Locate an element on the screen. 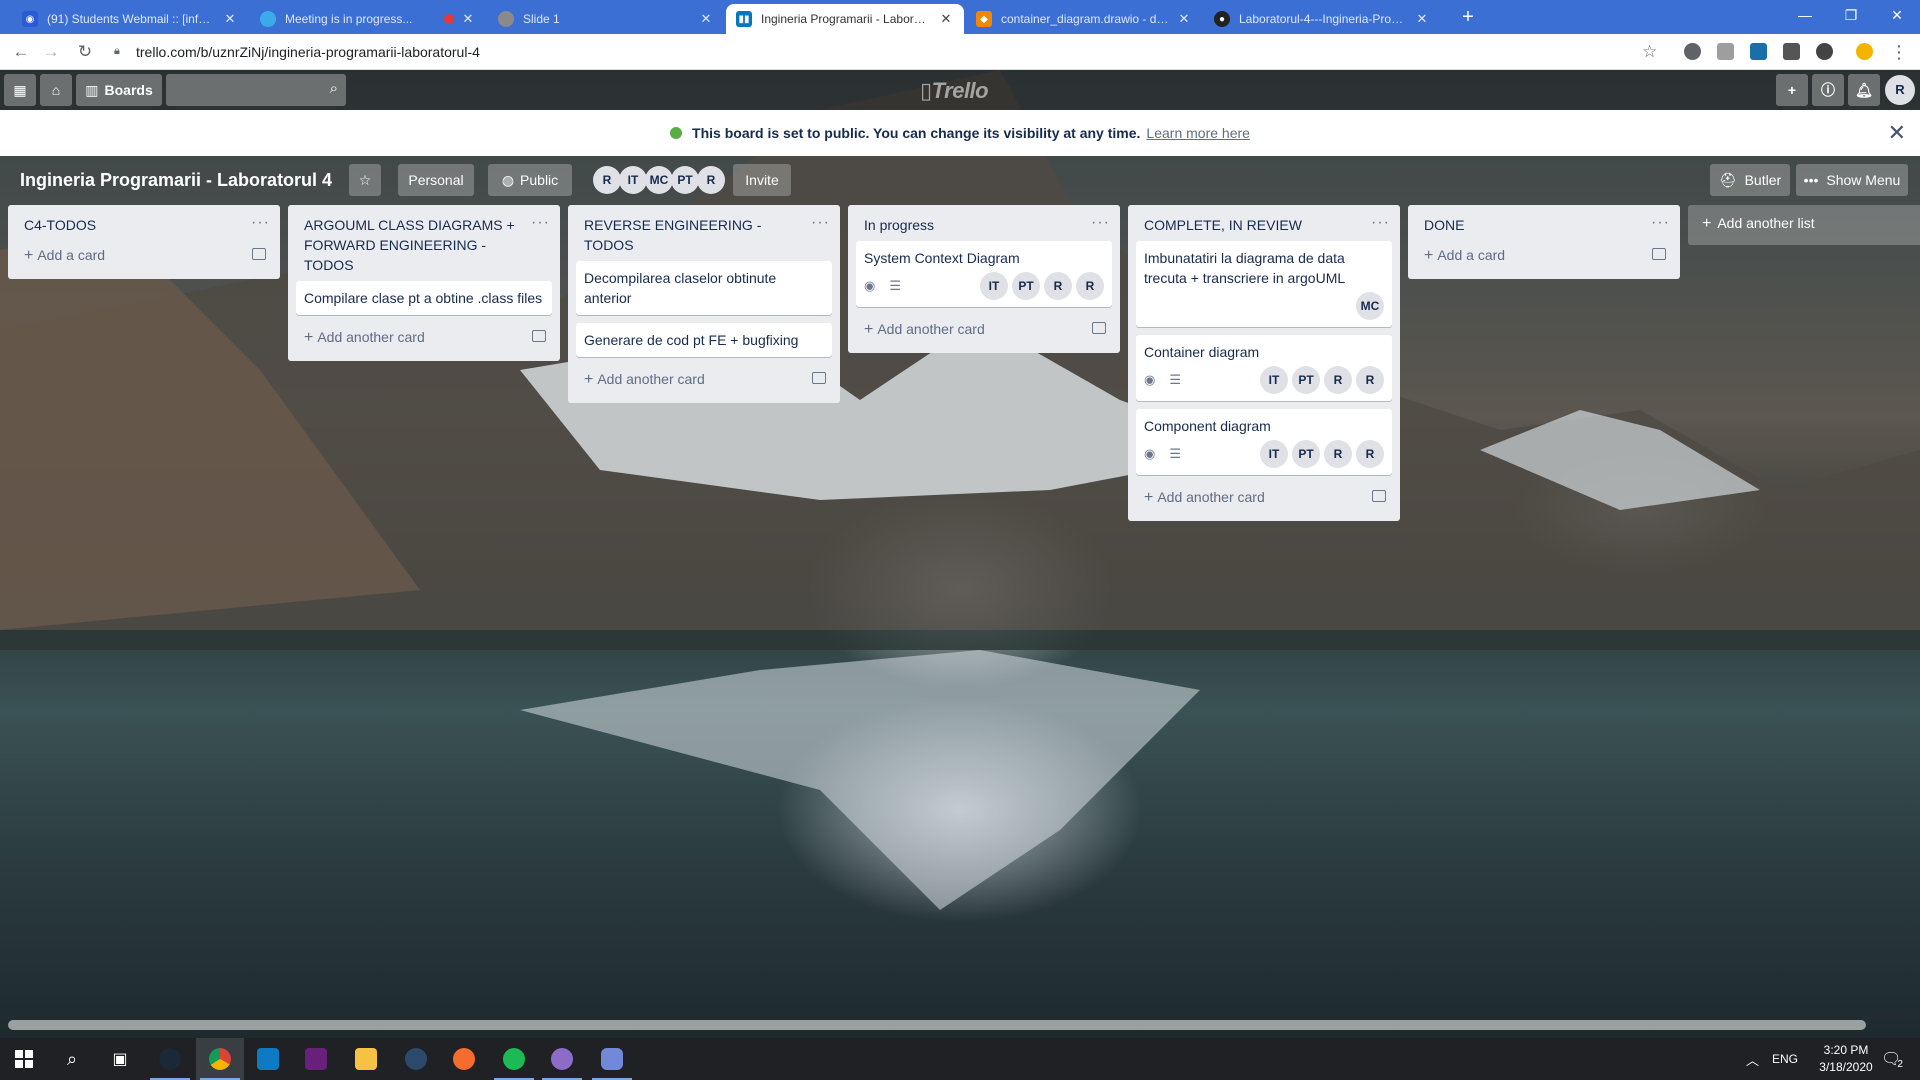 The width and height of the screenshot is (1920, 1080). list-header: In progress ··· is located at coordinates (984, 223).